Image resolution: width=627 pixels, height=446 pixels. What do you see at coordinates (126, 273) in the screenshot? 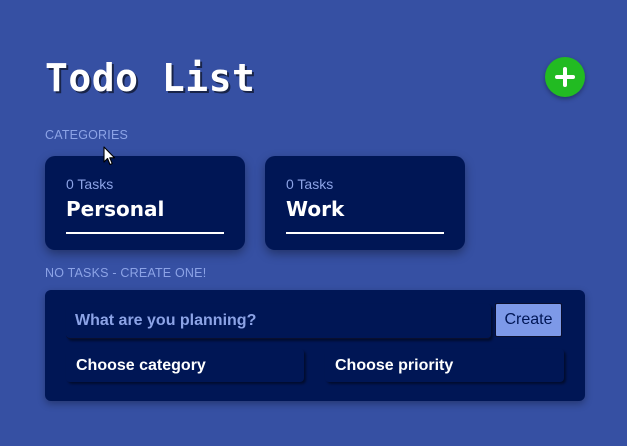
I see `no-tasks-message: NO TASKS - CREATE ONE!` at bounding box center [126, 273].